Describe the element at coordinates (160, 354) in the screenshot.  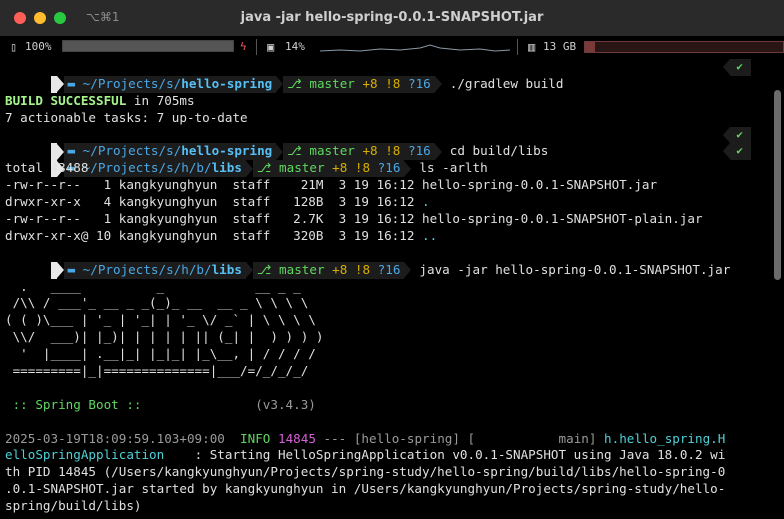
I see `spring-banner-line: ' |____| .__|_| |_|_| |_\__, | / / / /` at that location.